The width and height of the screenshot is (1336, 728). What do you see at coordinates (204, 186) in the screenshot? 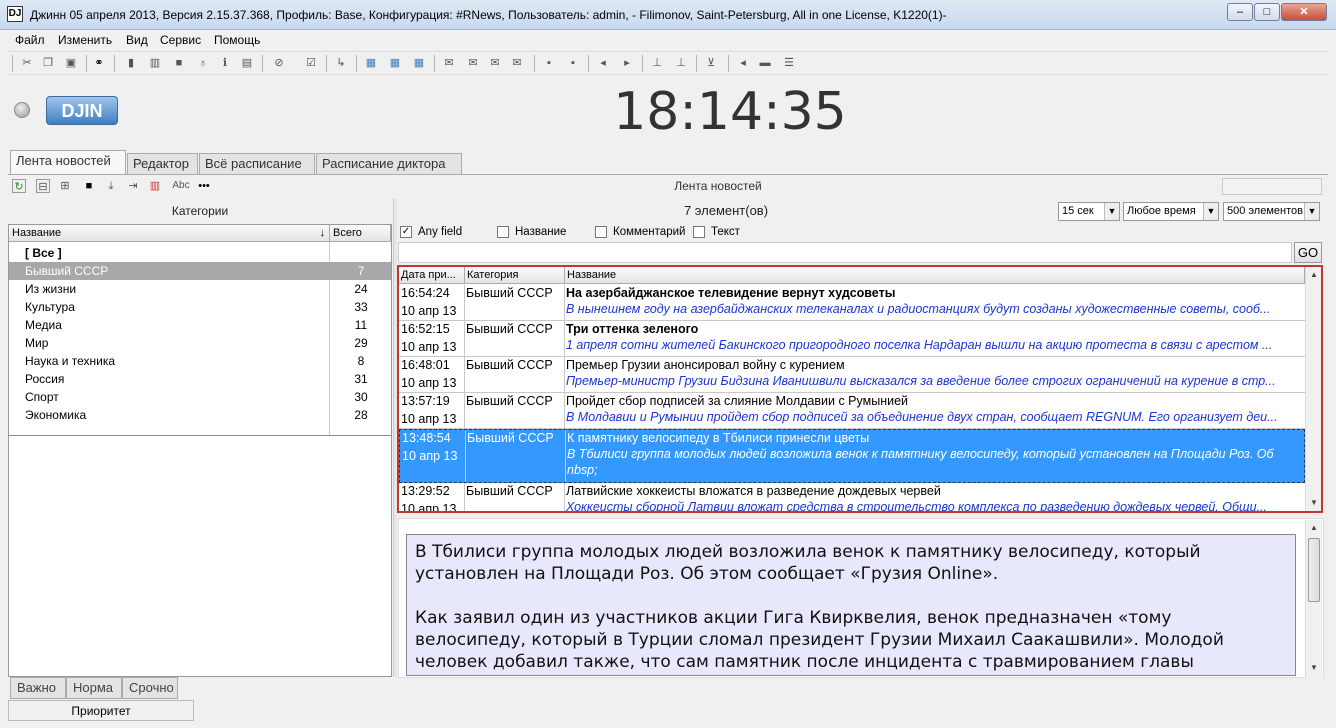
I see `more-icon: •••` at bounding box center [204, 186].